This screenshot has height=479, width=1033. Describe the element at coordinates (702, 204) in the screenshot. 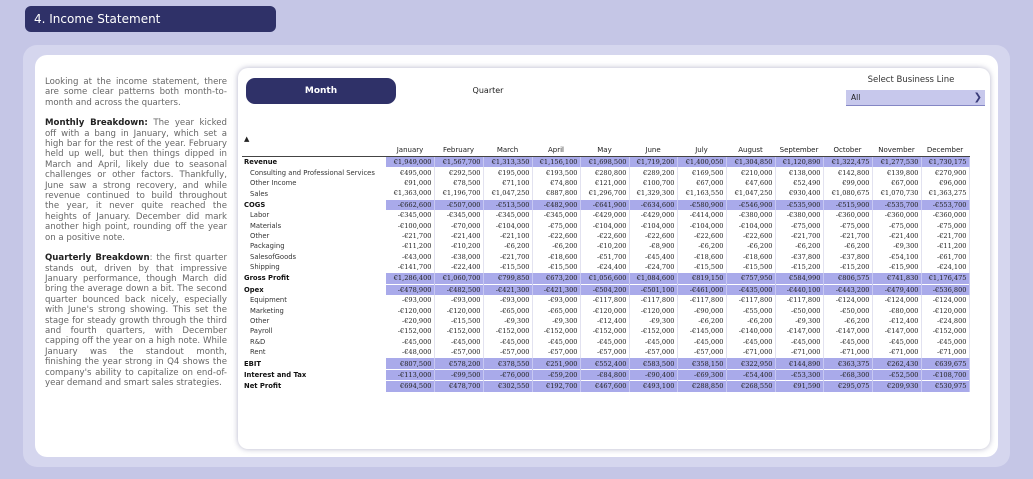

I see `table-cell: -€580,900` at that location.